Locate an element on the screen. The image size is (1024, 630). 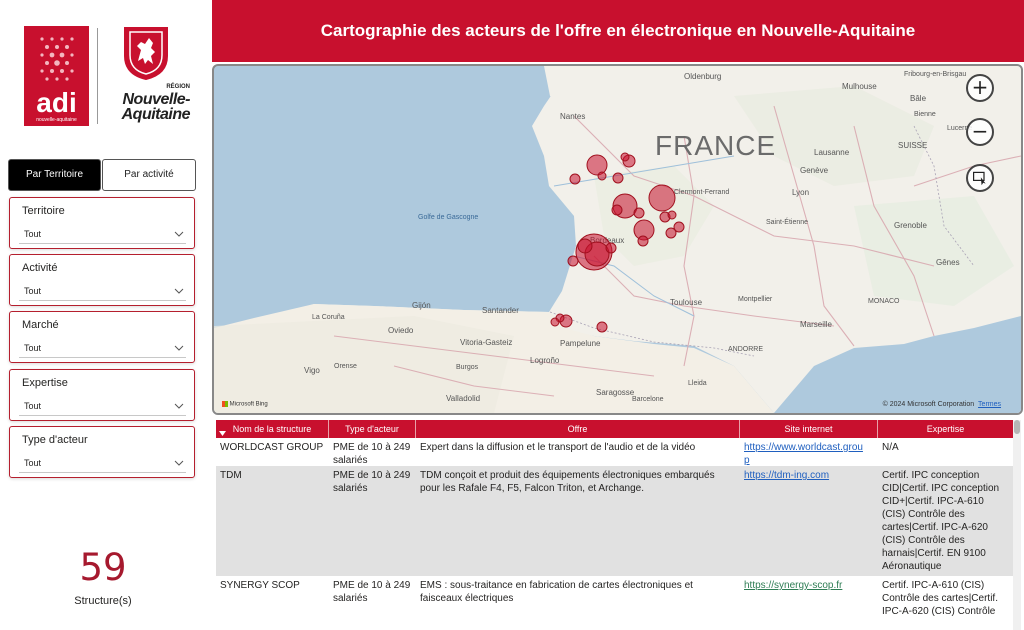
adi-logo: adi nouvelle-aquitaine is located at coordinates (56, 76).